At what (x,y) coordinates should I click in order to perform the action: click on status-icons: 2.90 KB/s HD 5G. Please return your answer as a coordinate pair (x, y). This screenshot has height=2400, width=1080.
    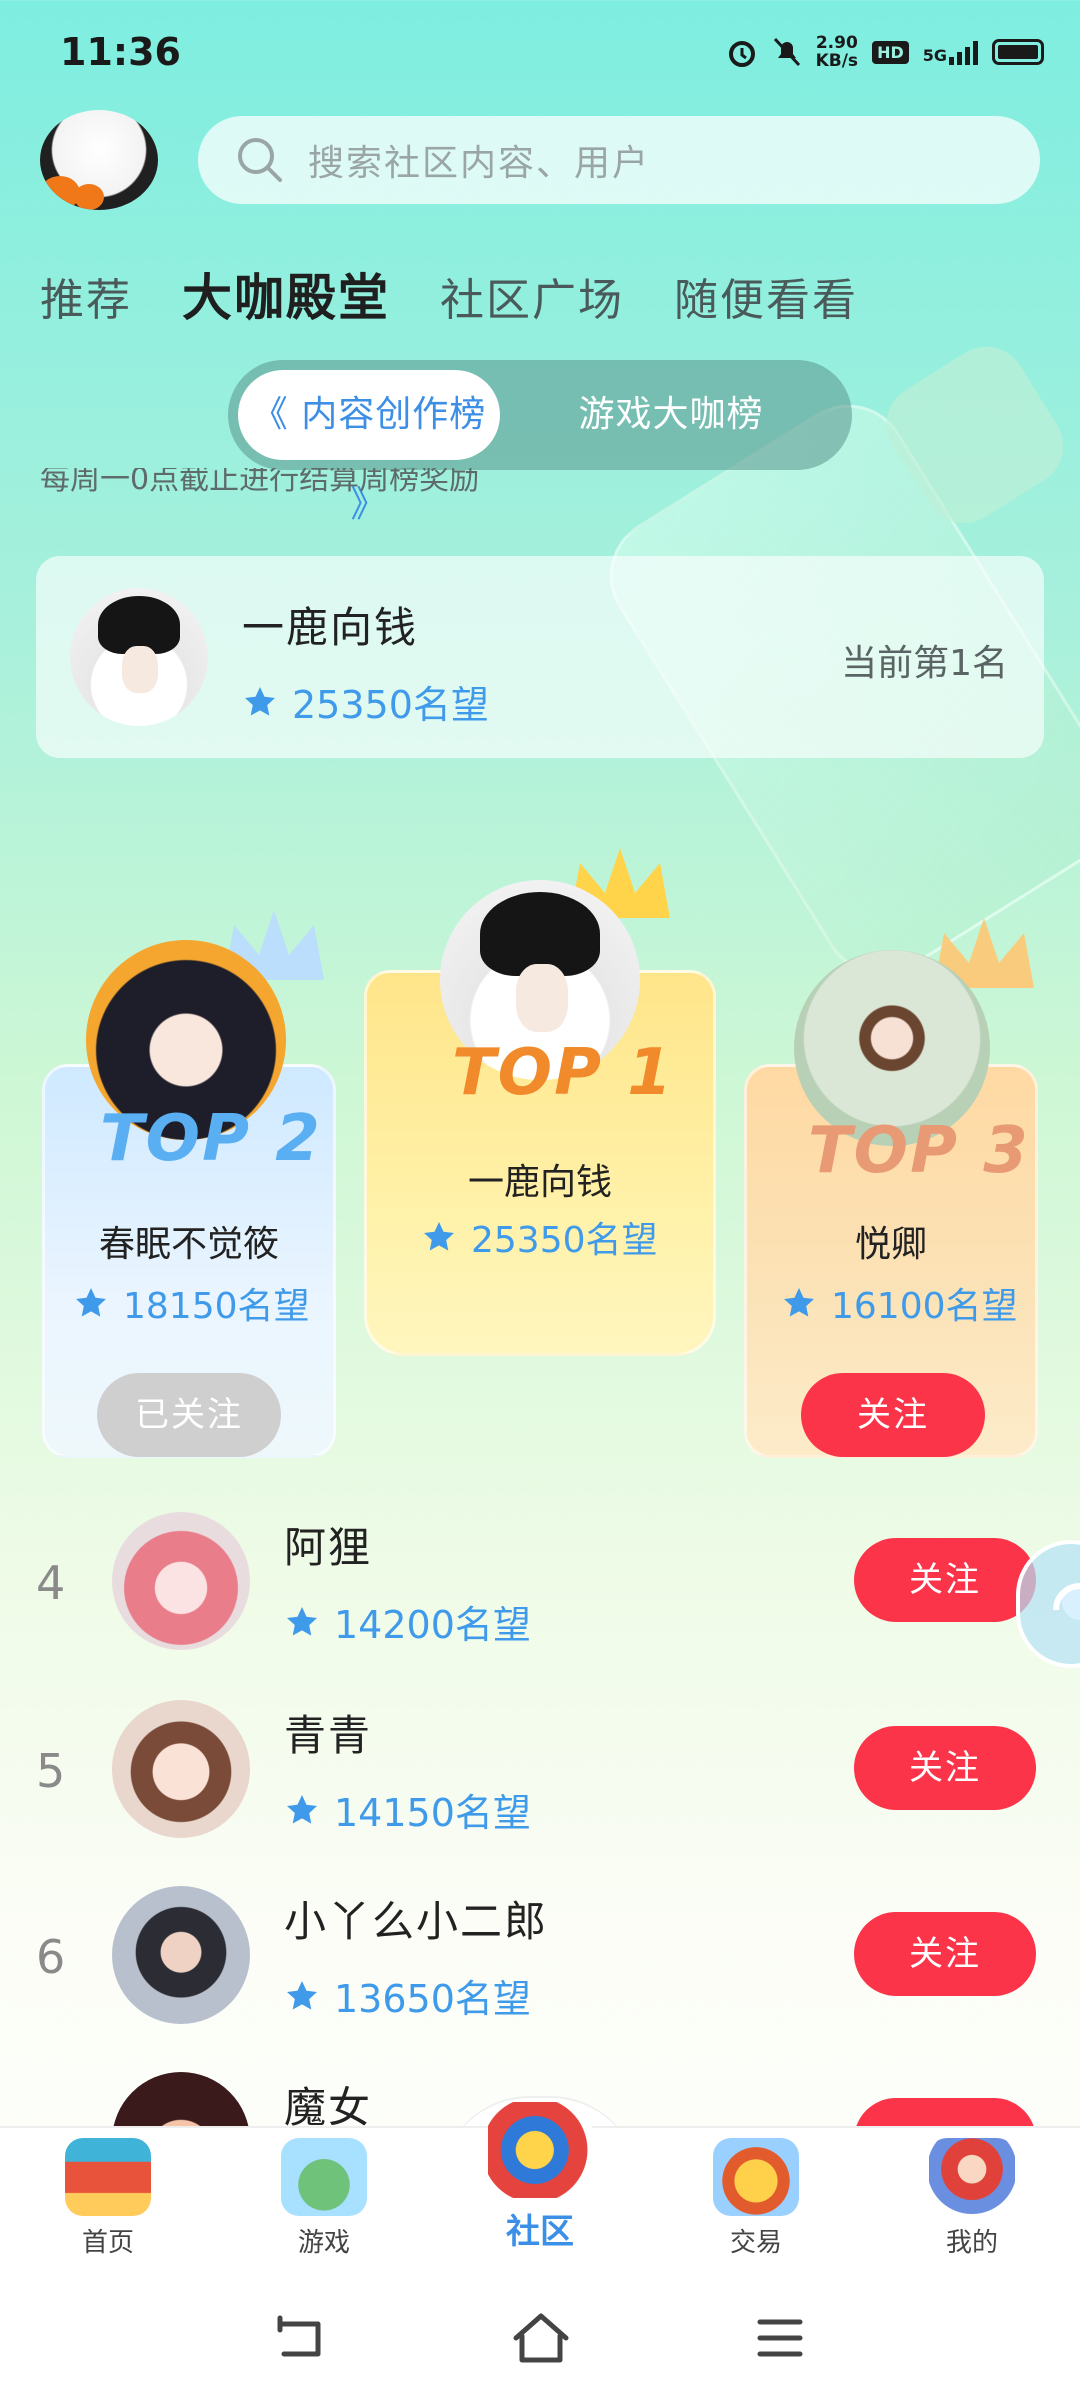
    Looking at the image, I should click on (885, 52).